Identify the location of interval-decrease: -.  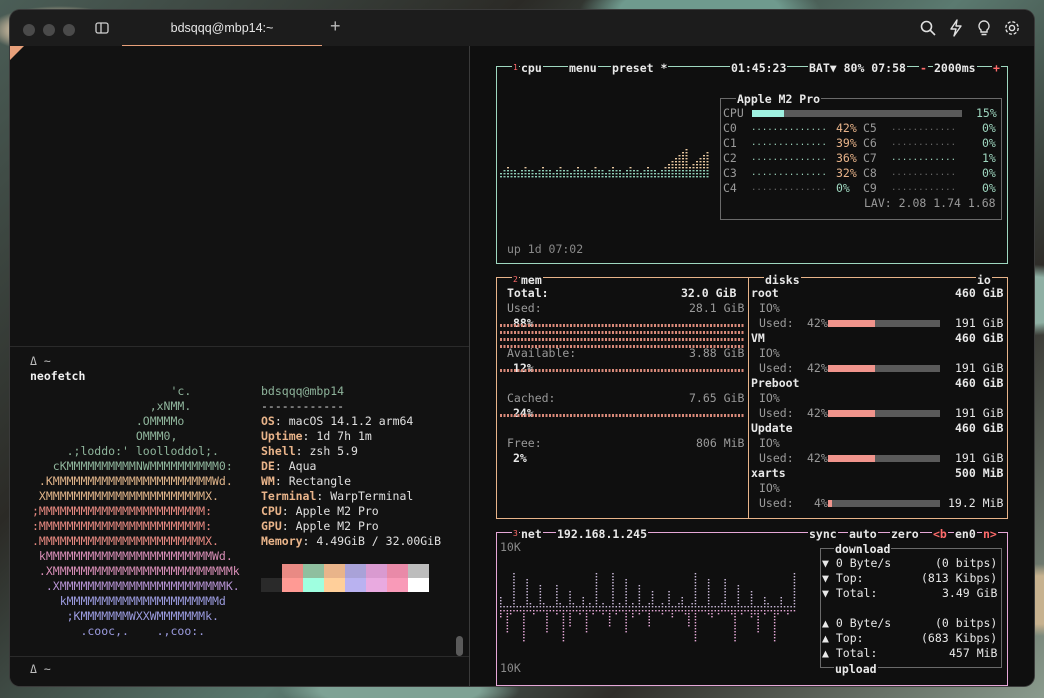
(923, 68).